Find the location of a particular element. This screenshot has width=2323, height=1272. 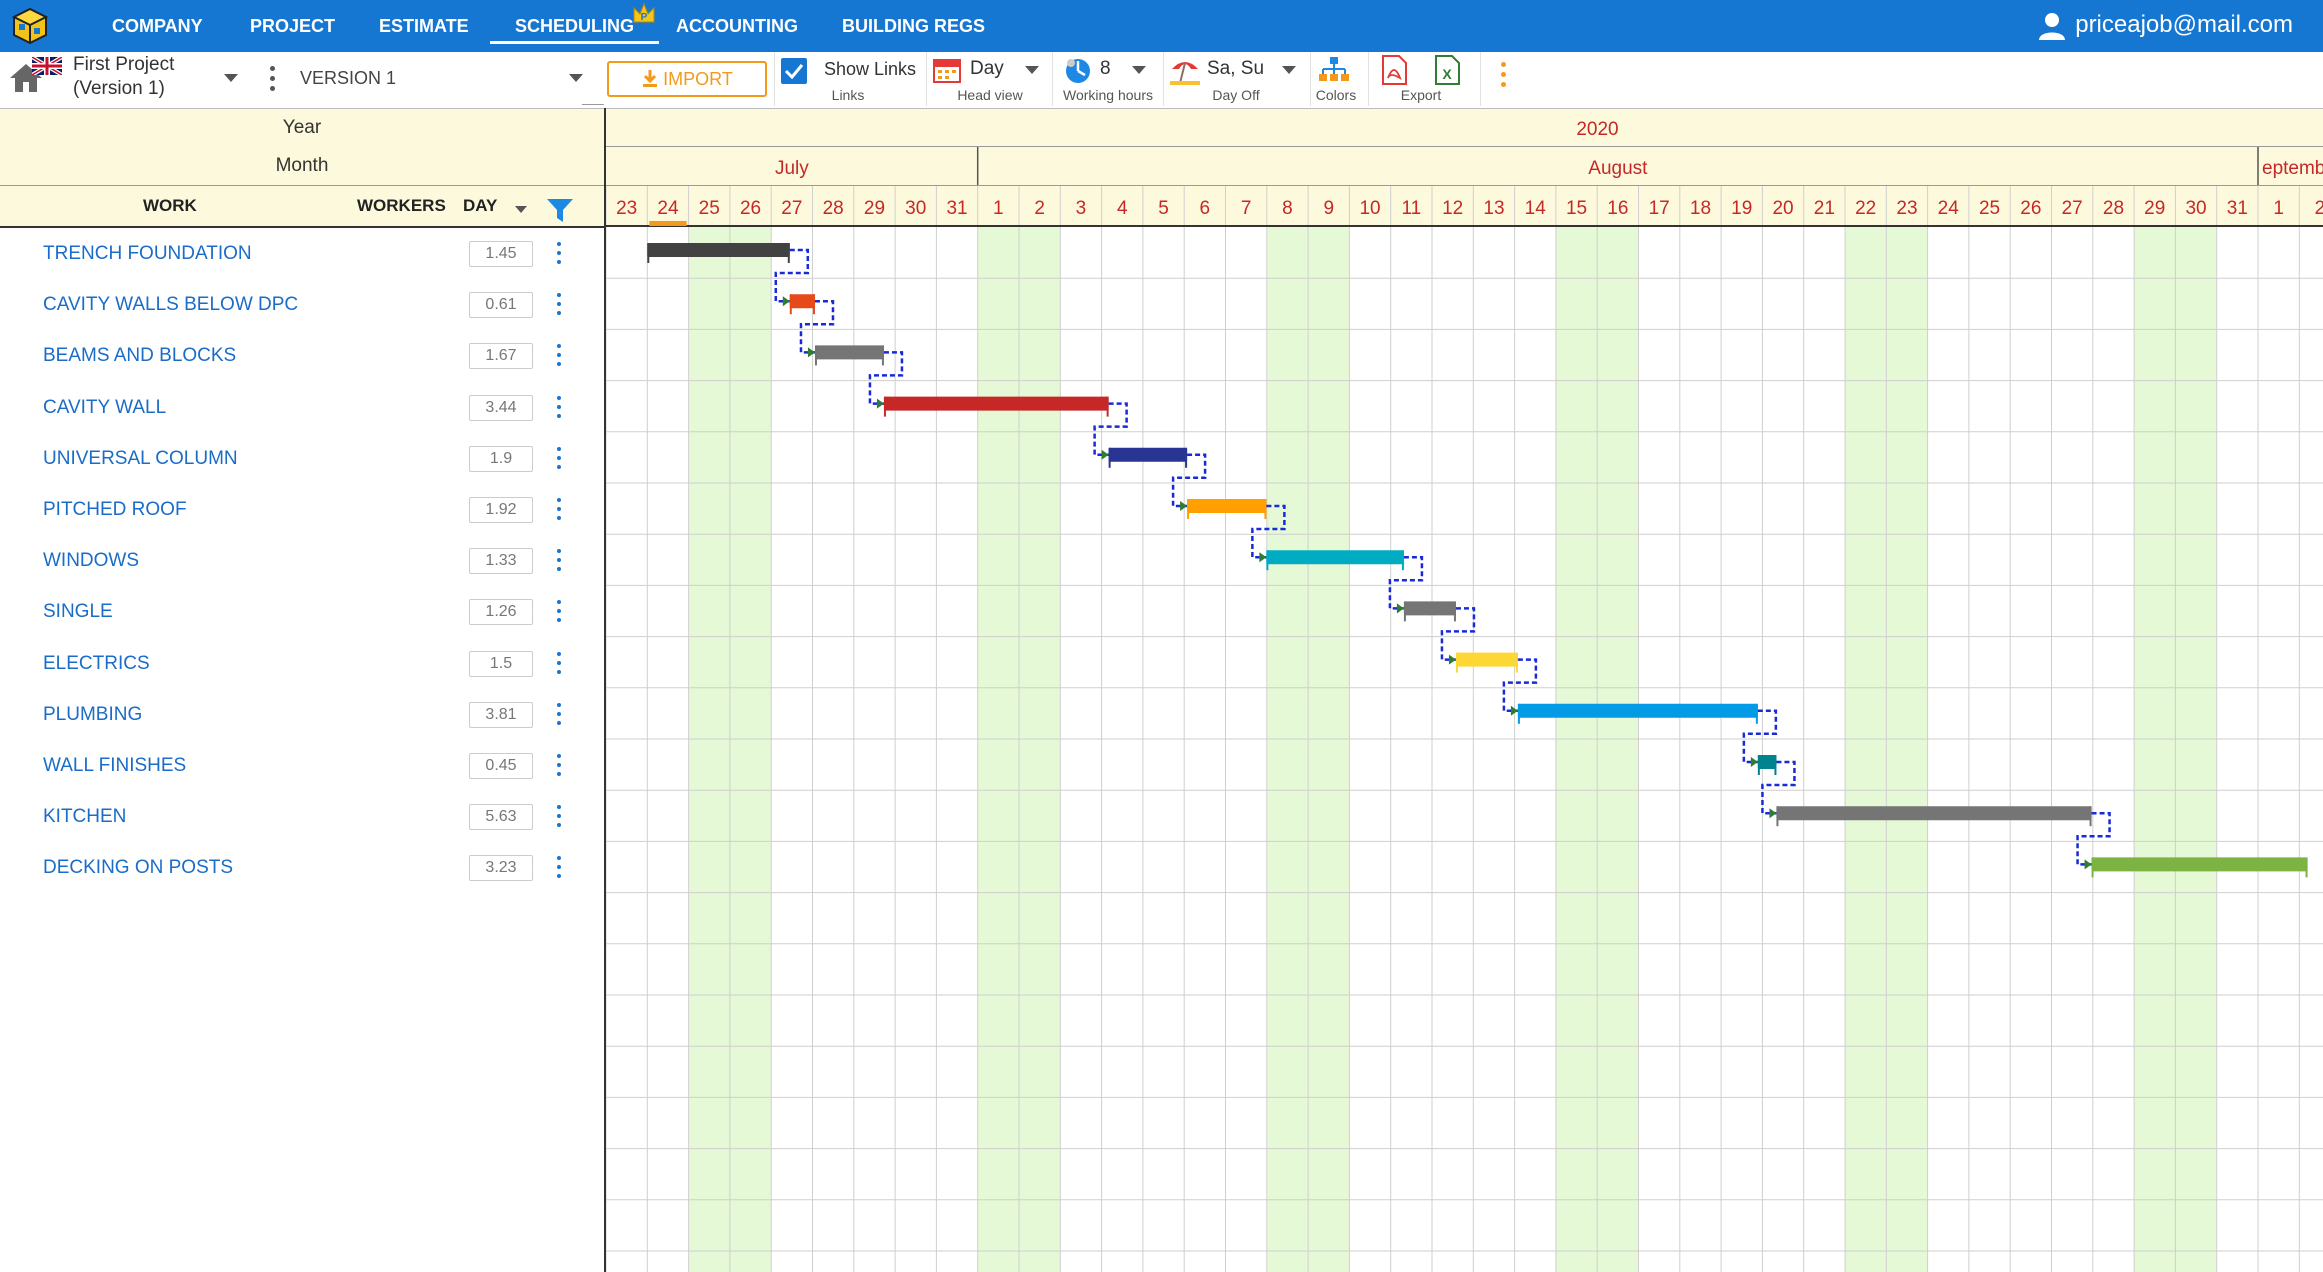

task-row: UNIVERSAL COLUMN 1.9 is located at coordinates (302, 458).